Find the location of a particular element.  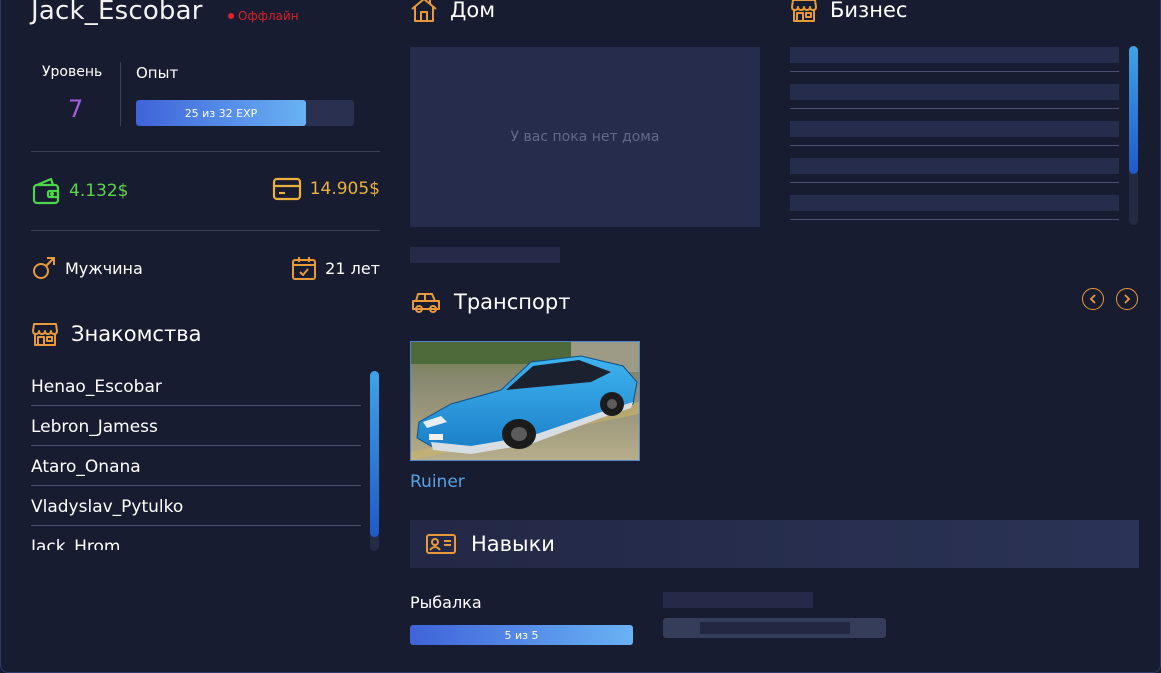

skills-title: Навыки is located at coordinates (513, 544).